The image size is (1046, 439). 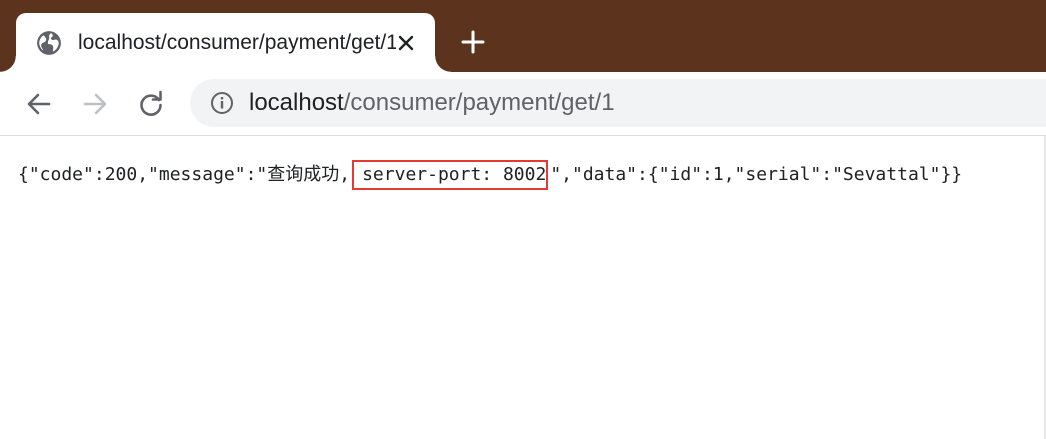 I want to click on arrow-left-icon, so click(x=39, y=104).